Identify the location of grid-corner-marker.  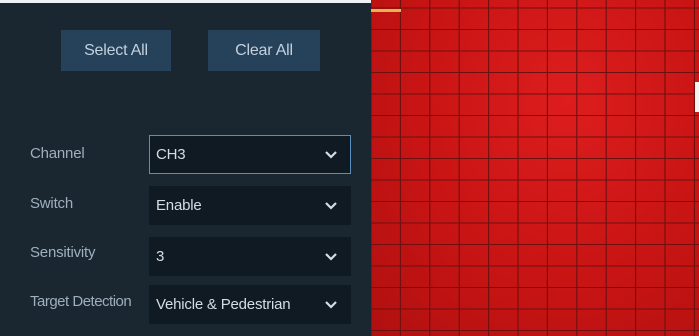
(386, 6).